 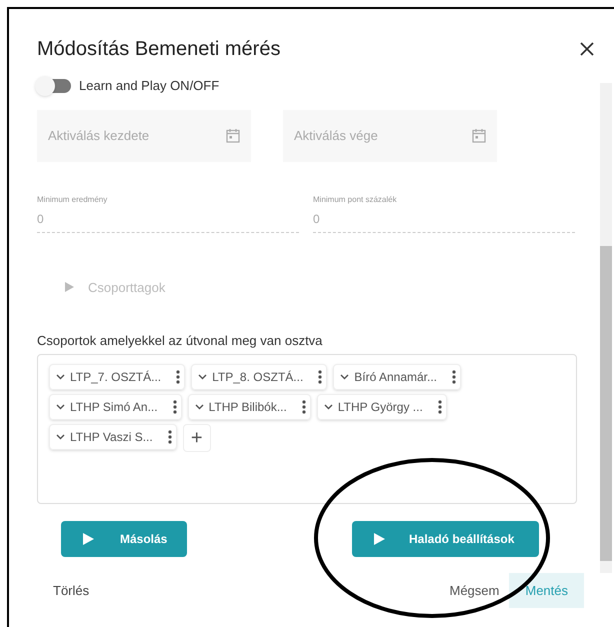 What do you see at coordinates (158, 49) in the screenshot?
I see `dialog-title: Módosítás Bemeneti mérés` at bounding box center [158, 49].